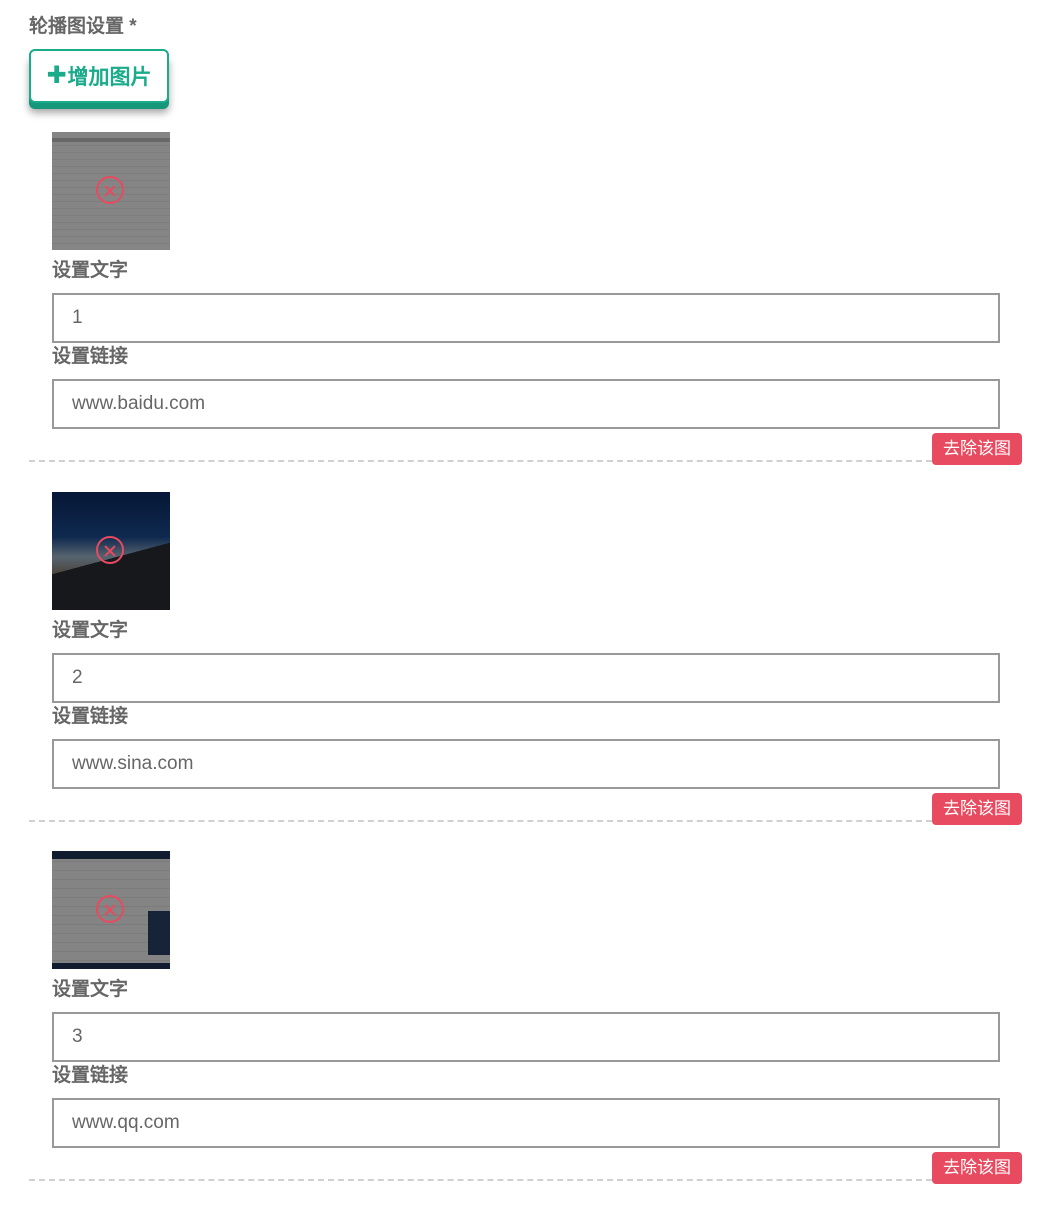  What do you see at coordinates (56, 75) in the screenshot?
I see `plus-icon: ✚` at bounding box center [56, 75].